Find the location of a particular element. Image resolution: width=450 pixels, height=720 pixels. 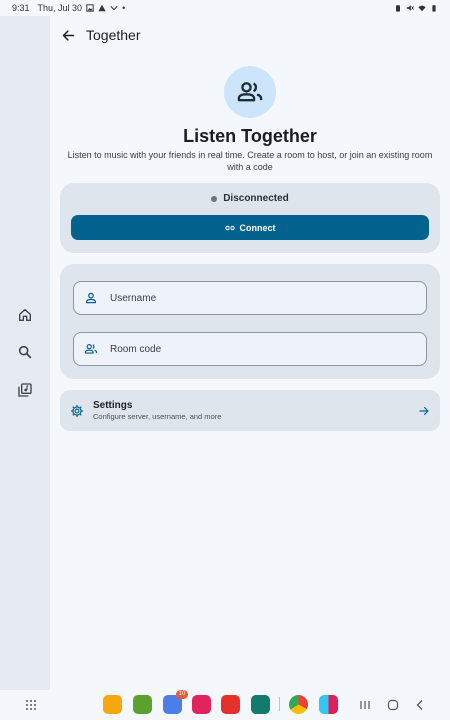

wifi-icon is located at coordinates (422, 8).